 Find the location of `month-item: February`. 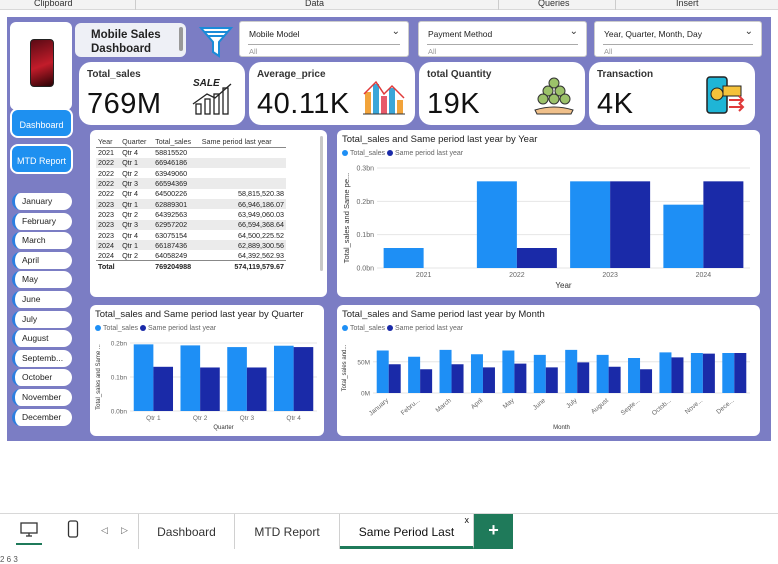

month-item: February is located at coordinates (42, 221).